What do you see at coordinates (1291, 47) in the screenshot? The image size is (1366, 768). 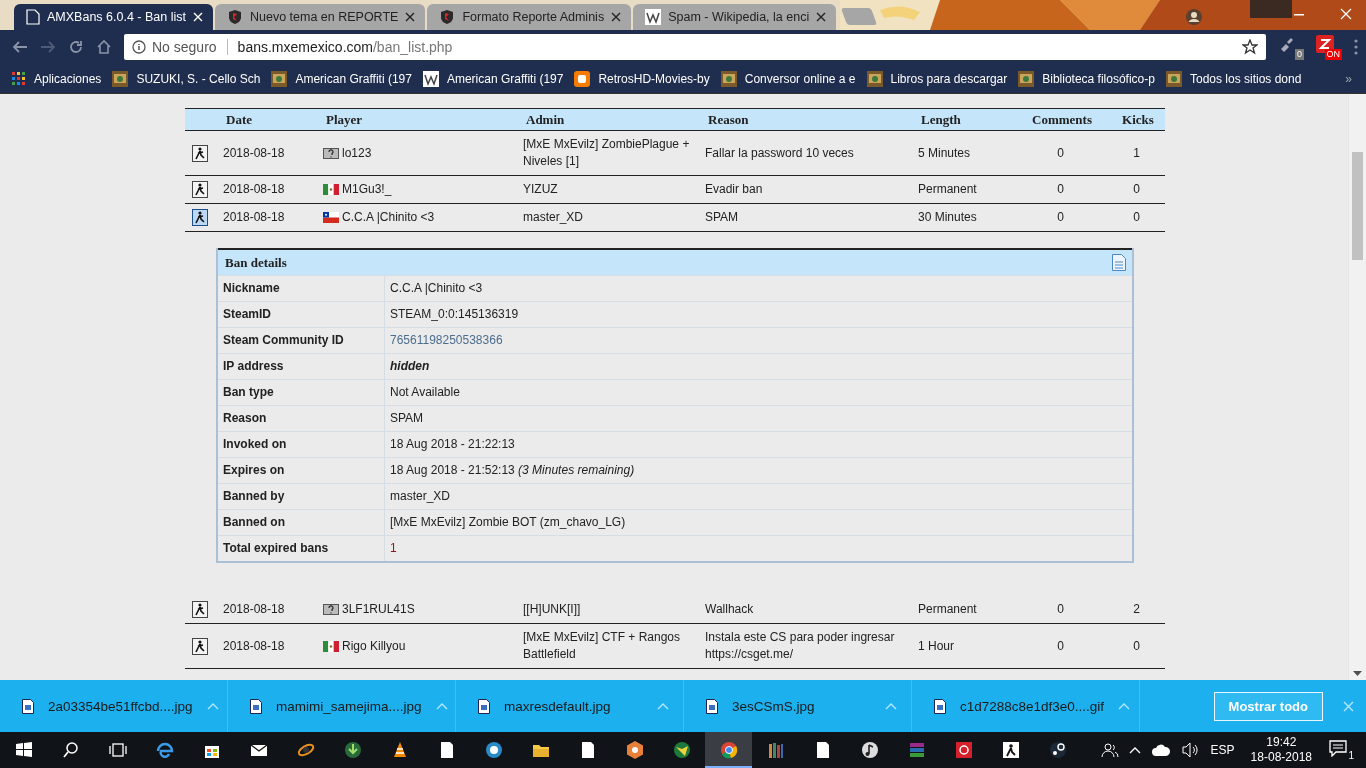 I see `extension-button: 0` at bounding box center [1291, 47].